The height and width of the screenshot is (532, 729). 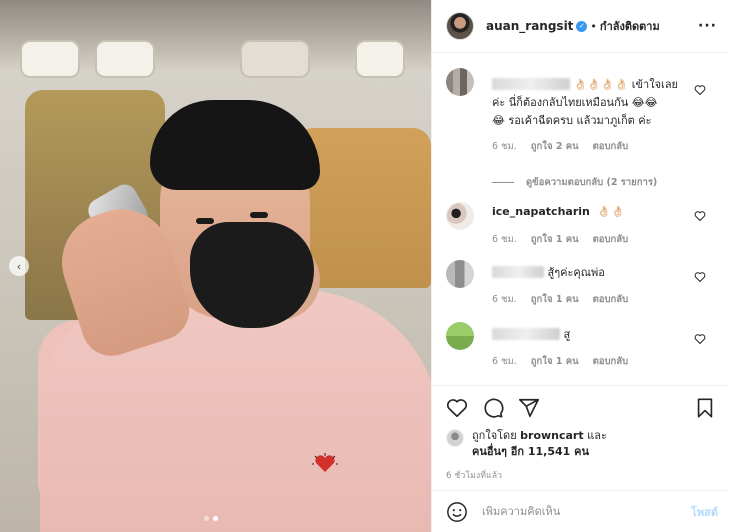 I want to click on likes-others-count: คนอื่นๆ อีก 11,541 คน, so click(x=530, y=451).